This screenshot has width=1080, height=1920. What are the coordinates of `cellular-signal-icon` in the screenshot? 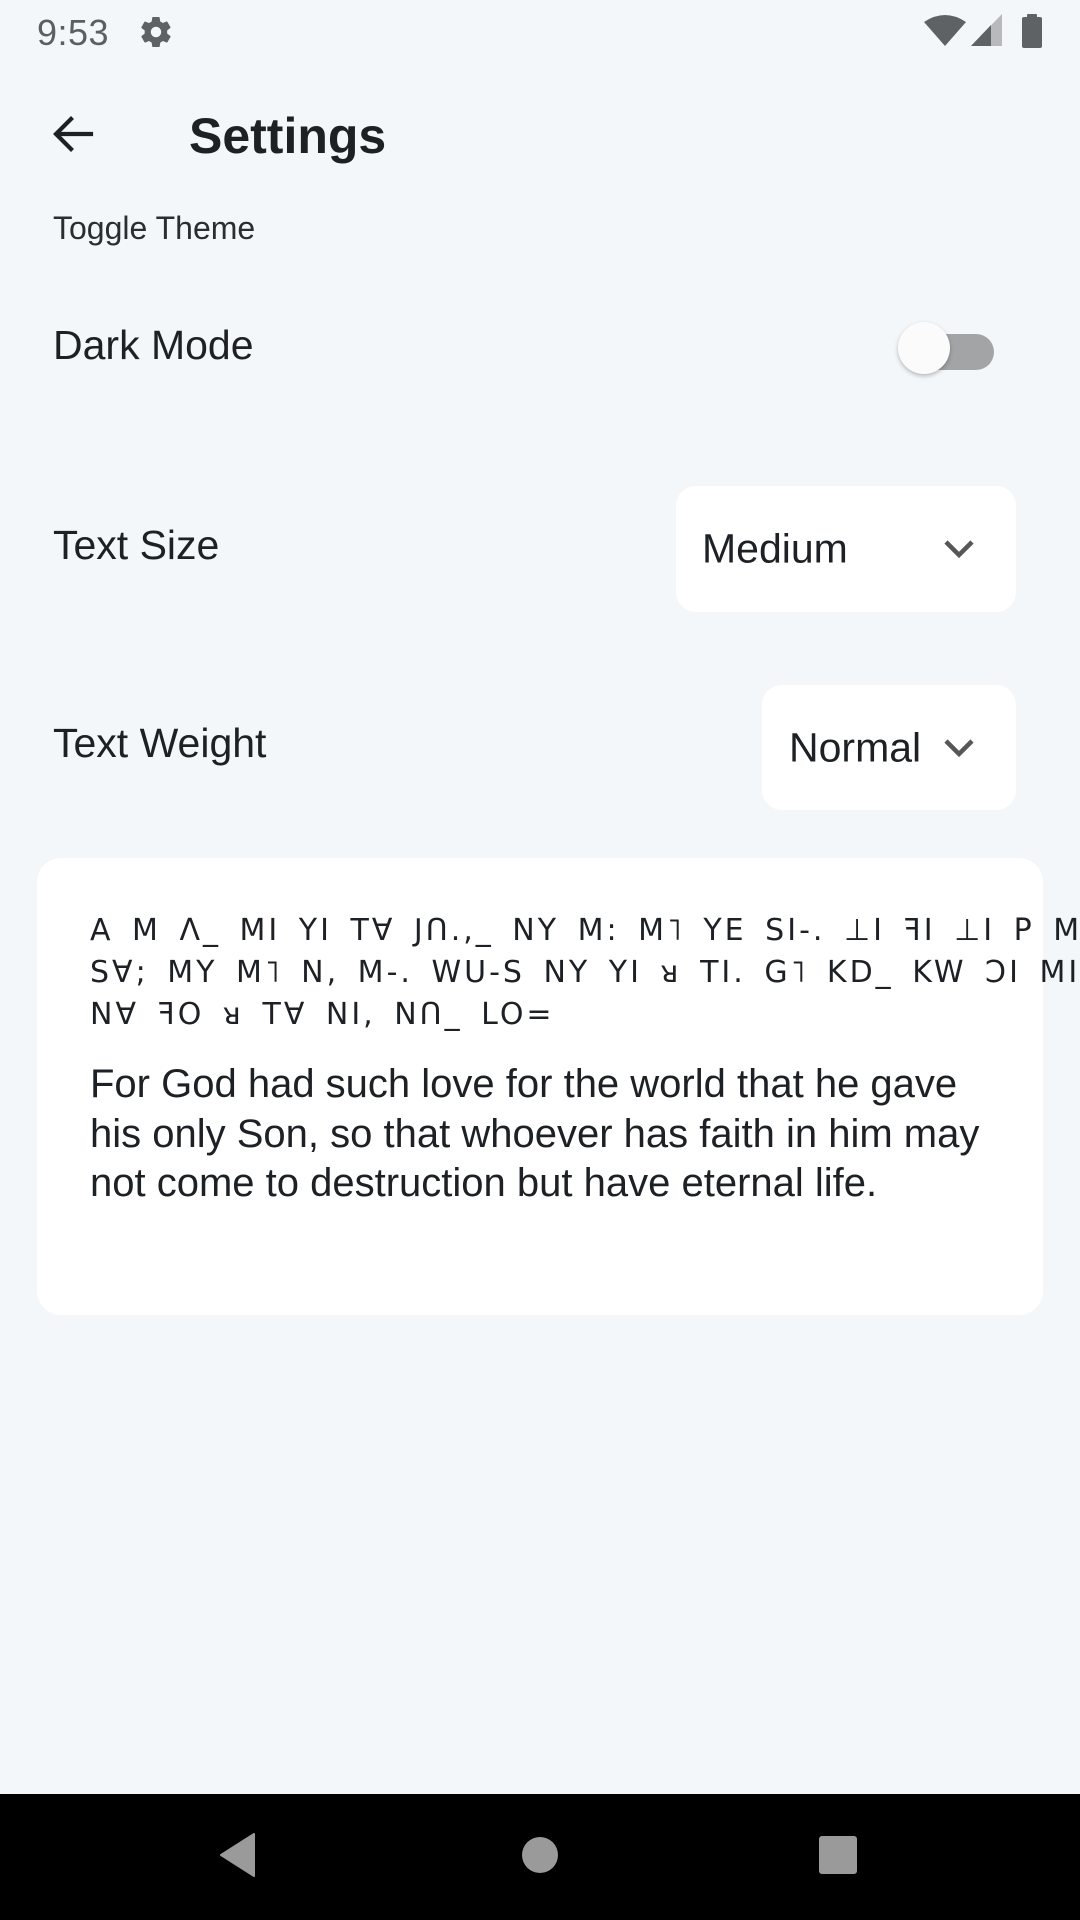 It's located at (987, 30).